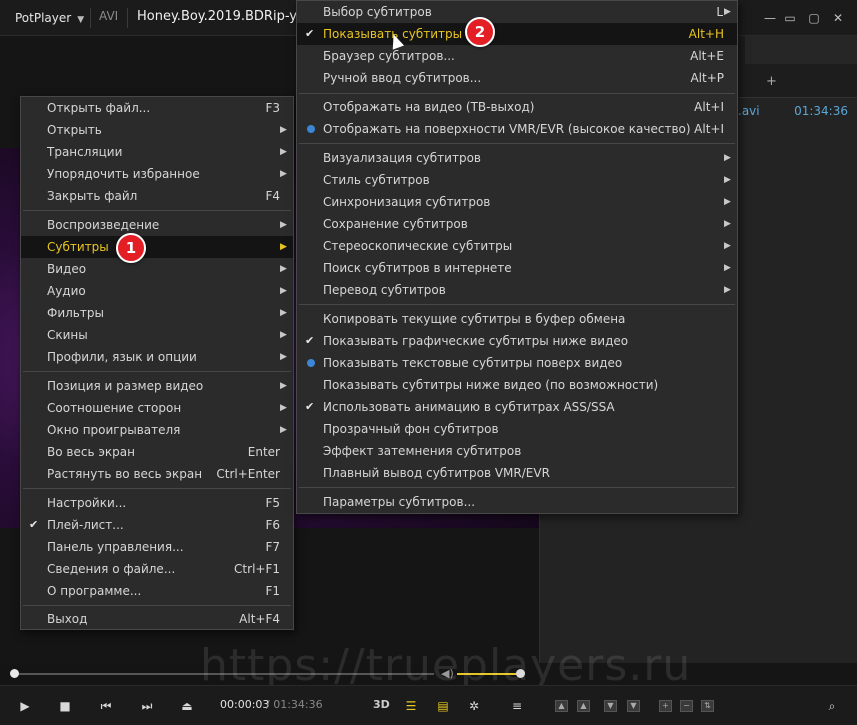  What do you see at coordinates (770, 18) in the screenshot?
I see `minimize-button: —` at bounding box center [770, 18].